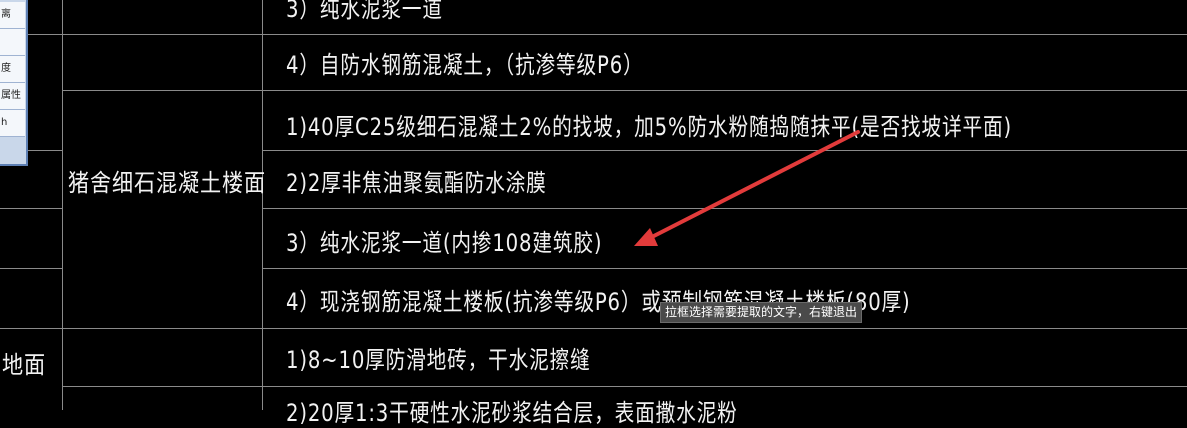  What do you see at coordinates (12, 96) in the screenshot?
I see `side-panel-row: 属性` at bounding box center [12, 96].